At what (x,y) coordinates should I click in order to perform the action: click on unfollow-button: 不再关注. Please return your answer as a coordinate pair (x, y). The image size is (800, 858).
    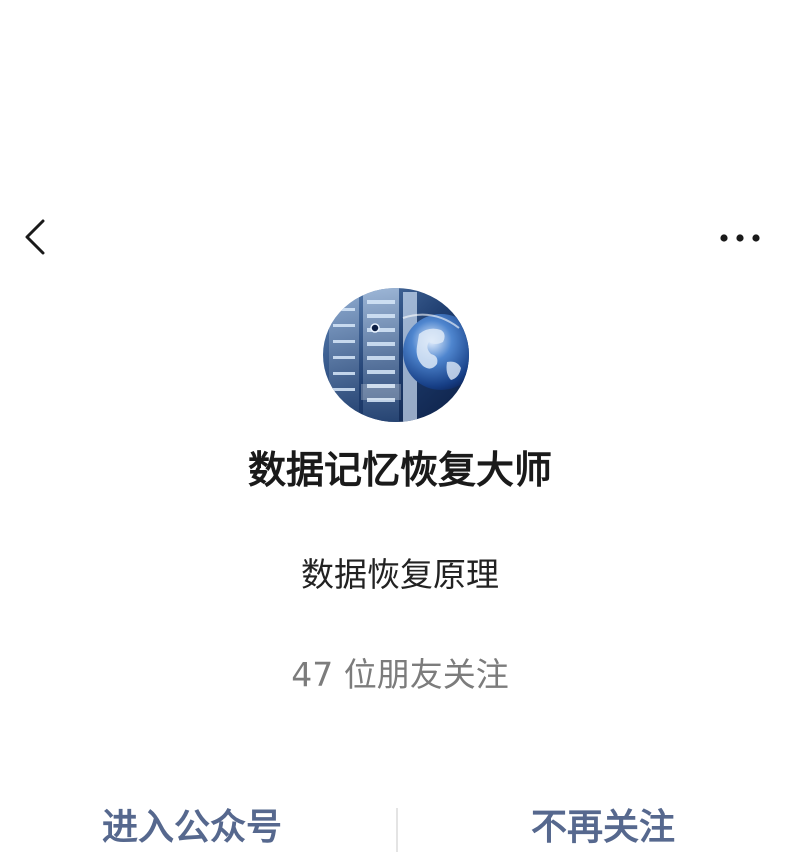
    Looking at the image, I should click on (603, 825).